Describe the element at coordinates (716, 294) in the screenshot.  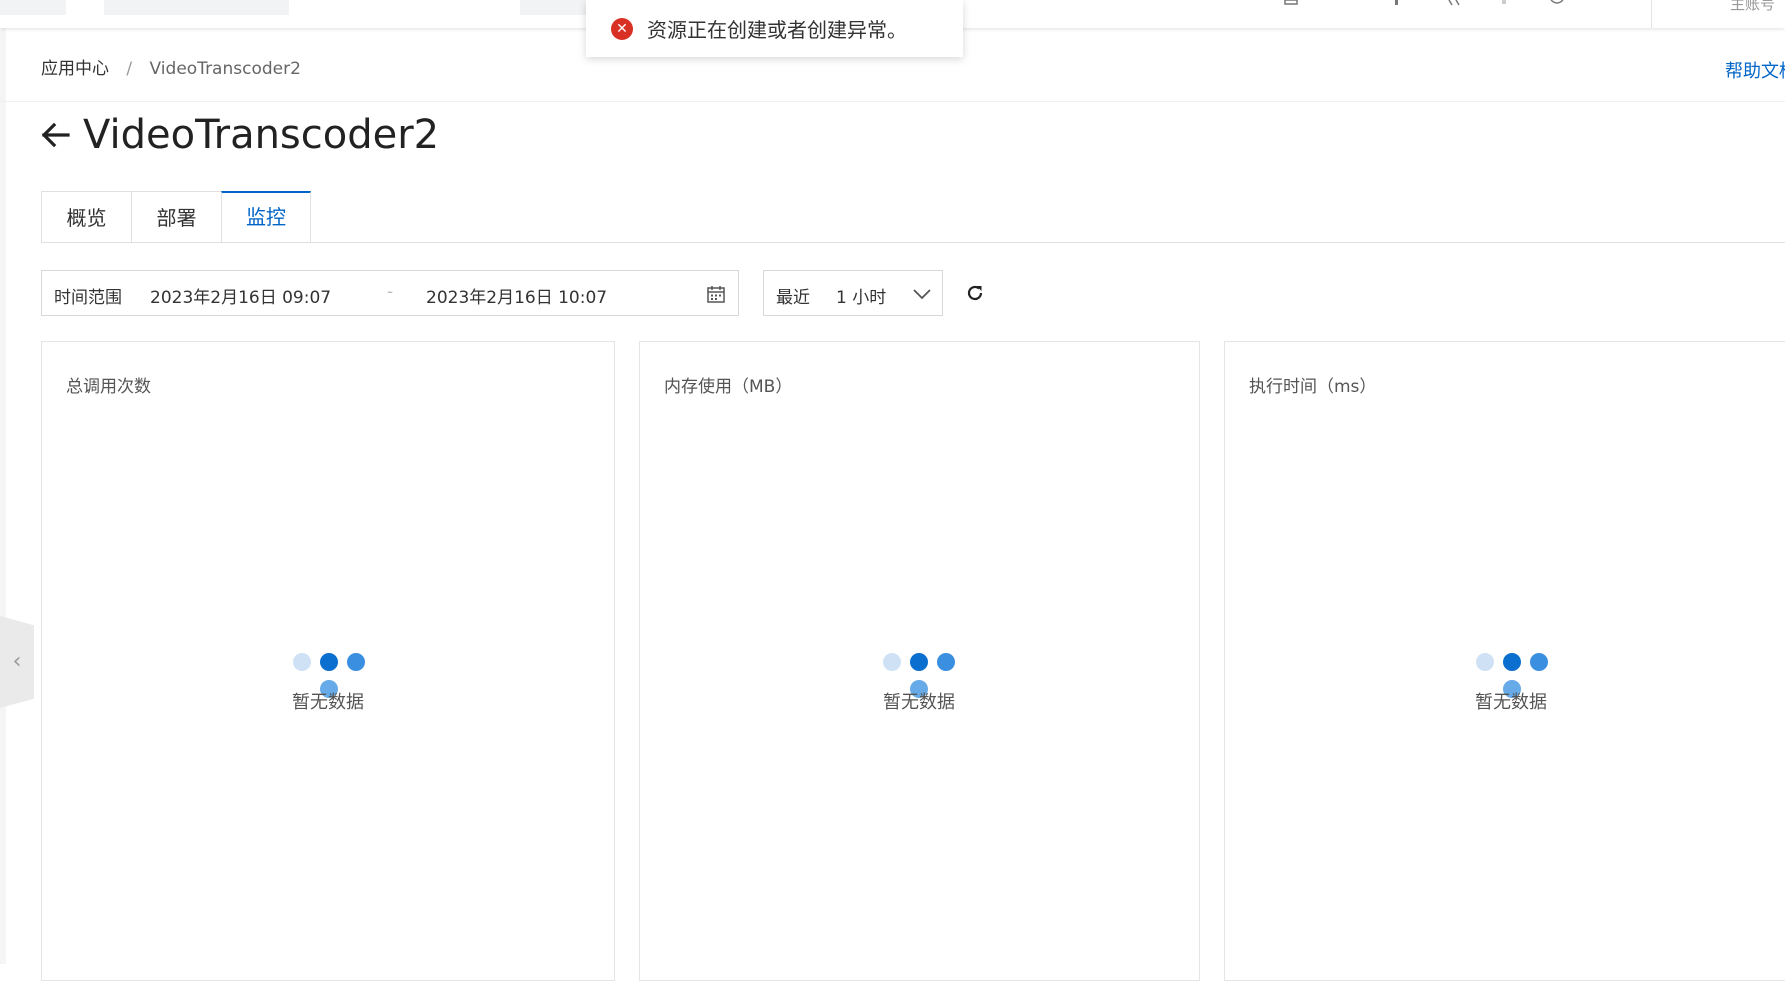
I see `calendar-icon` at that location.